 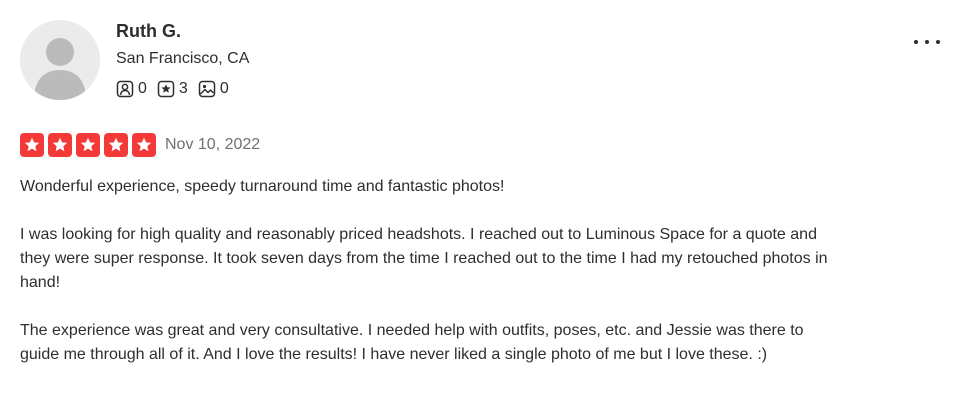 What do you see at coordinates (224, 88) in the screenshot?
I see `photos-count-value: 0` at bounding box center [224, 88].